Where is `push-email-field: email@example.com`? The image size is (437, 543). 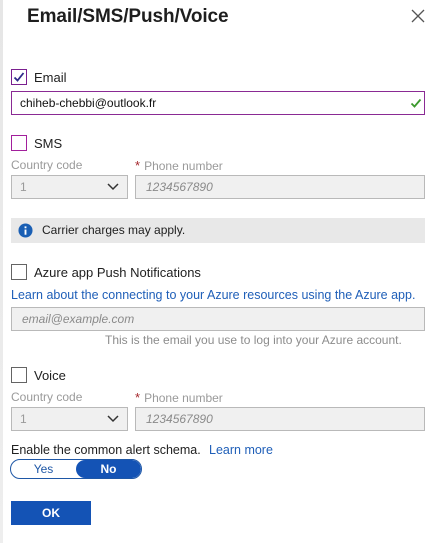
push-email-field: email@example.com is located at coordinates (218, 319).